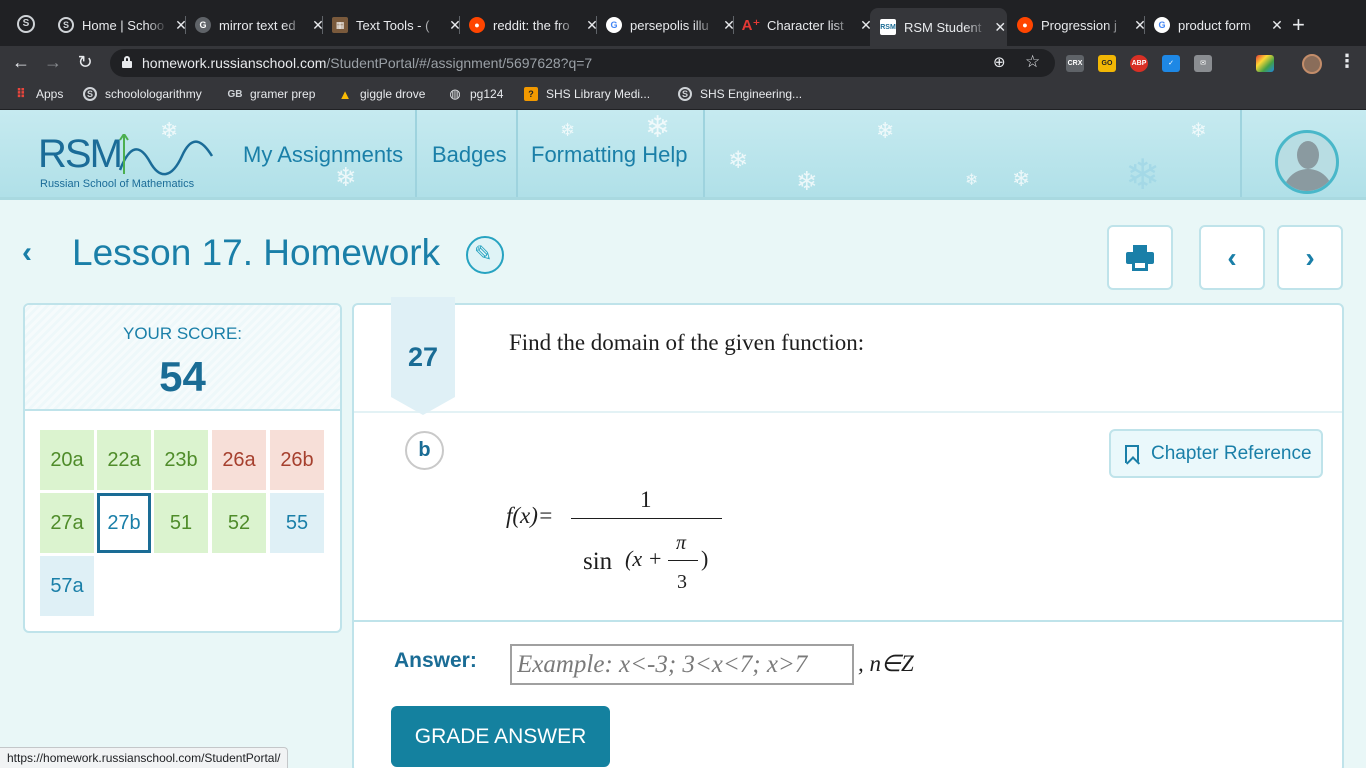  I want to click on back-chevron-icon: ‹, so click(27, 253).